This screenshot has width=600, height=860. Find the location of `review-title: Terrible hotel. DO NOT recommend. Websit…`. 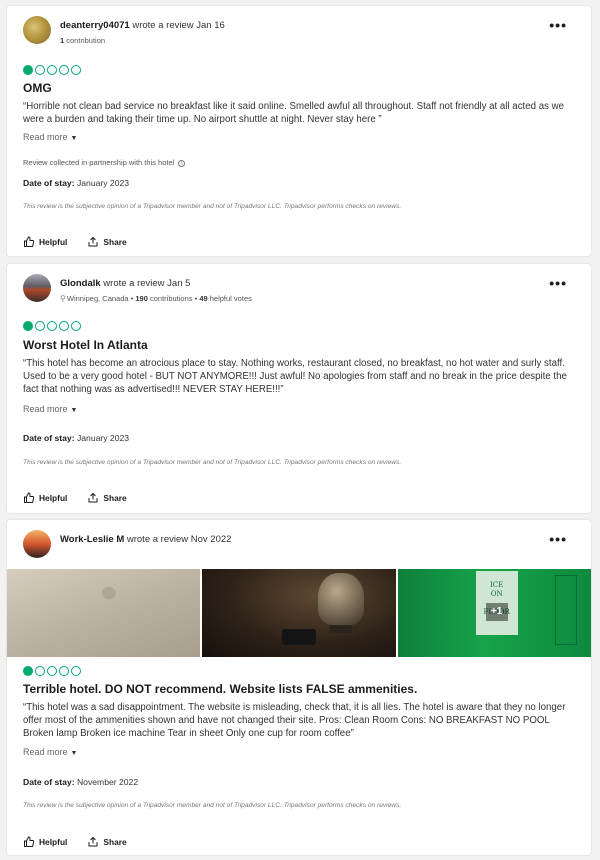

review-title: Terrible hotel. DO NOT recommend. Websit… is located at coordinates (220, 689).